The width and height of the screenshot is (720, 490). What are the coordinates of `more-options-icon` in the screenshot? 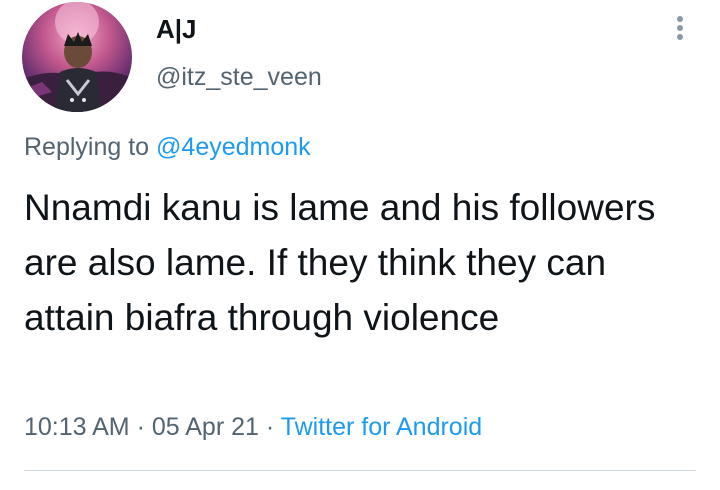 It's located at (680, 31).